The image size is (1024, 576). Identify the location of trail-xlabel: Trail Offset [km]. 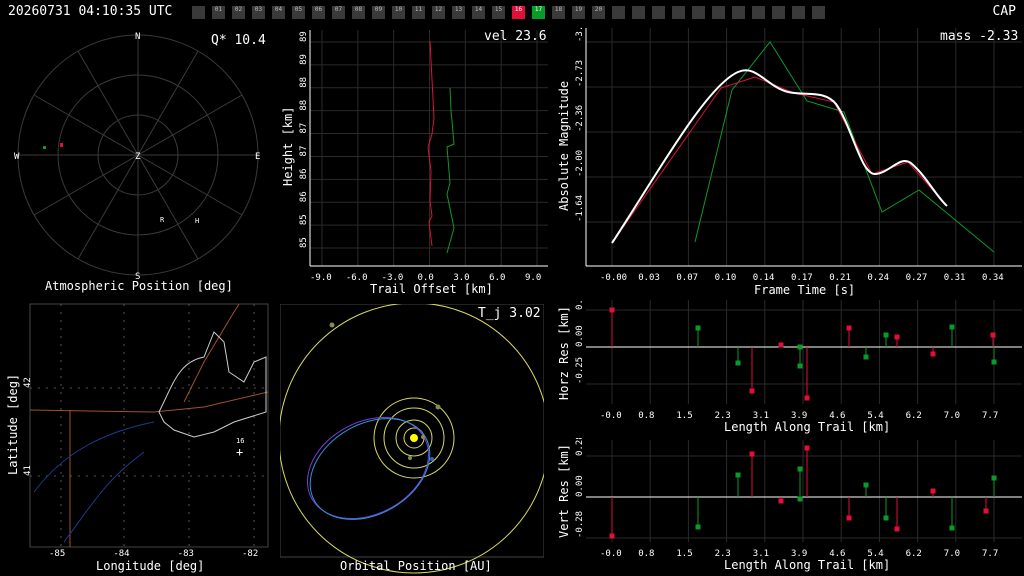
(431, 289).